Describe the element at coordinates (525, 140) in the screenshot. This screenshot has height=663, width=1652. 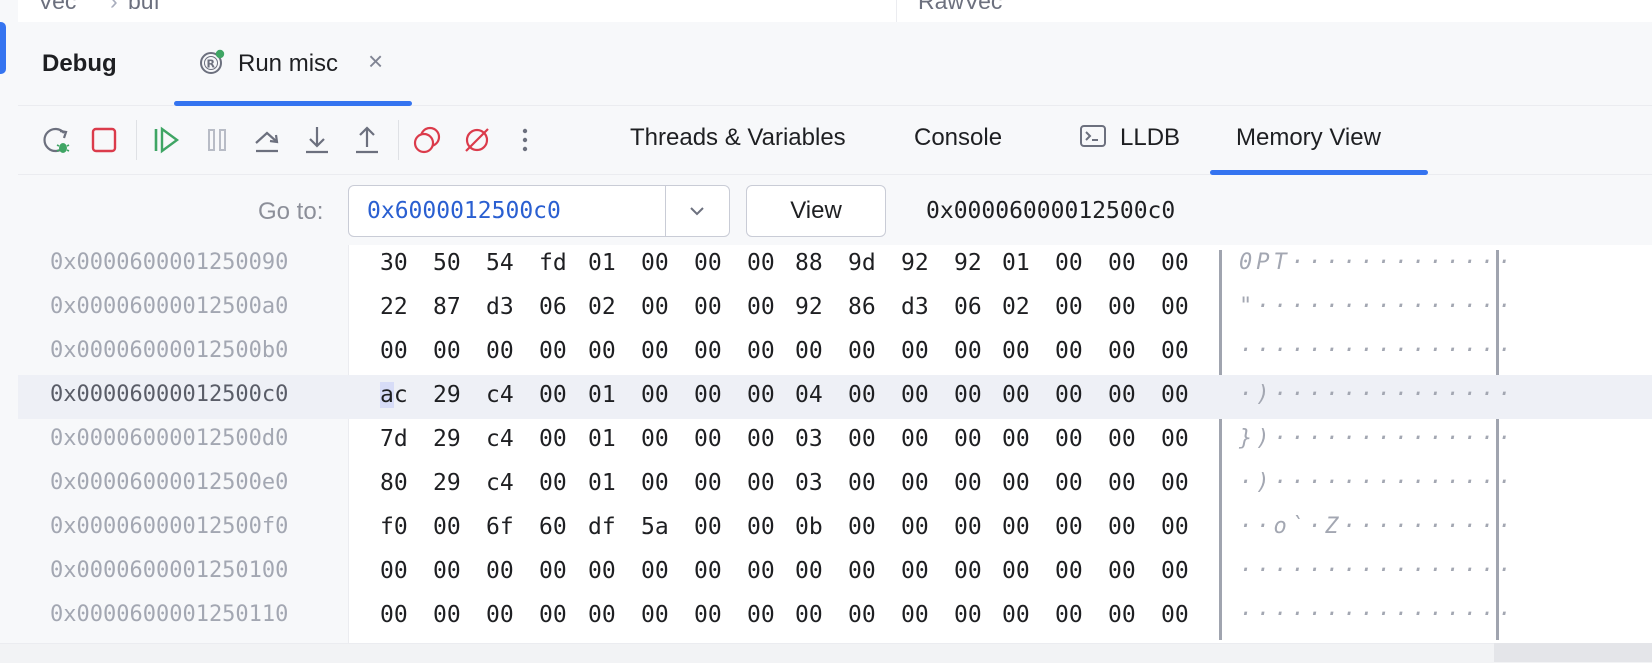
I see `more-options-icon` at that location.